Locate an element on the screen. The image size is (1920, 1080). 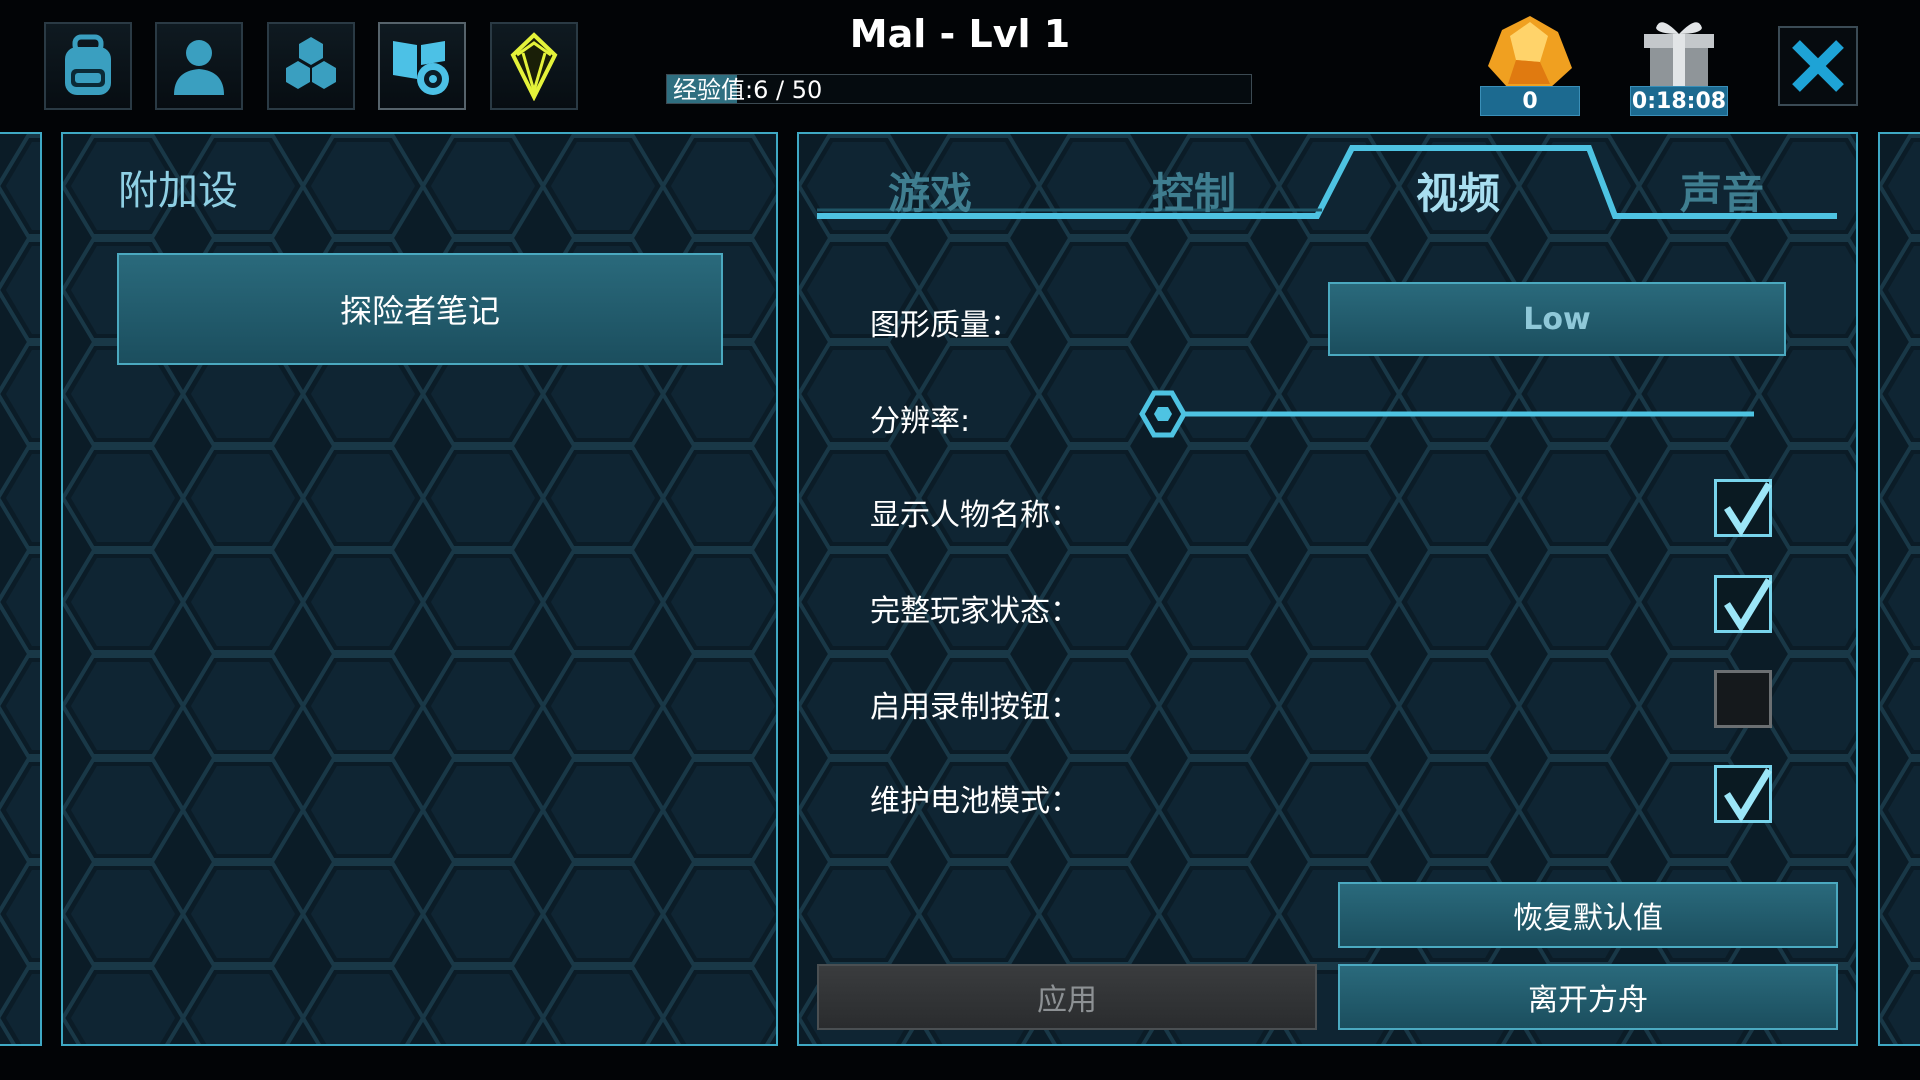
gift-box-icon is located at coordinates (1679, 55).